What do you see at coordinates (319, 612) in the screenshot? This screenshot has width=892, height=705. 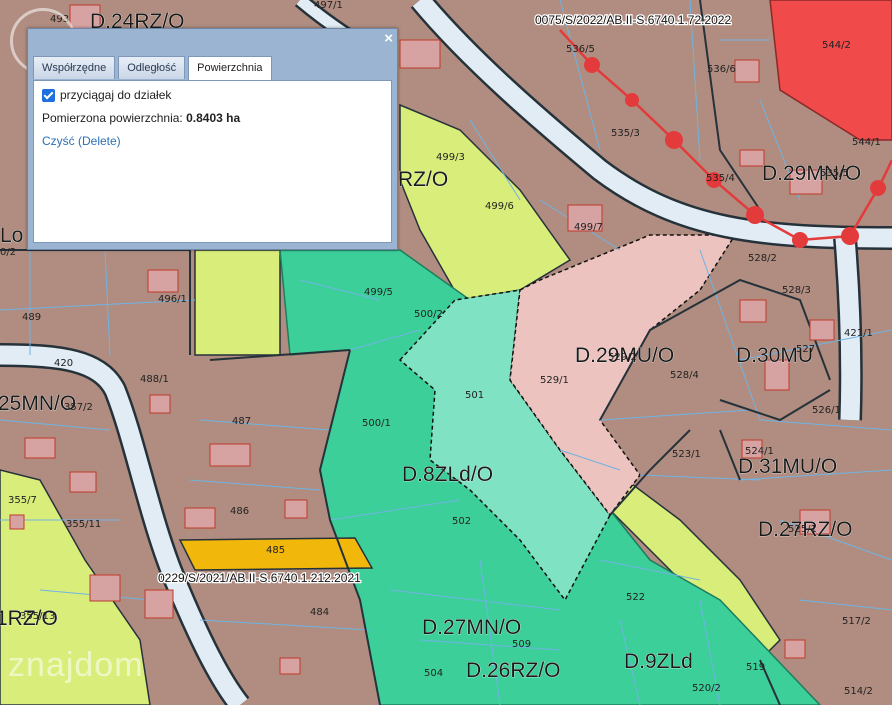 I see `parcel-number: 484` at bounding box center [319, 612].